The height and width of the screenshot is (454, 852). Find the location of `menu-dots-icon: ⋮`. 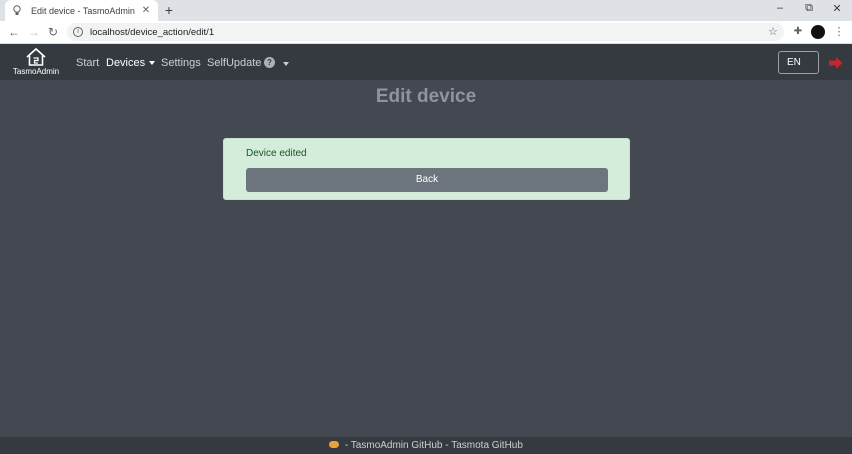

menu-dots-icon: ⋮ is located at coordinates (839, 32).